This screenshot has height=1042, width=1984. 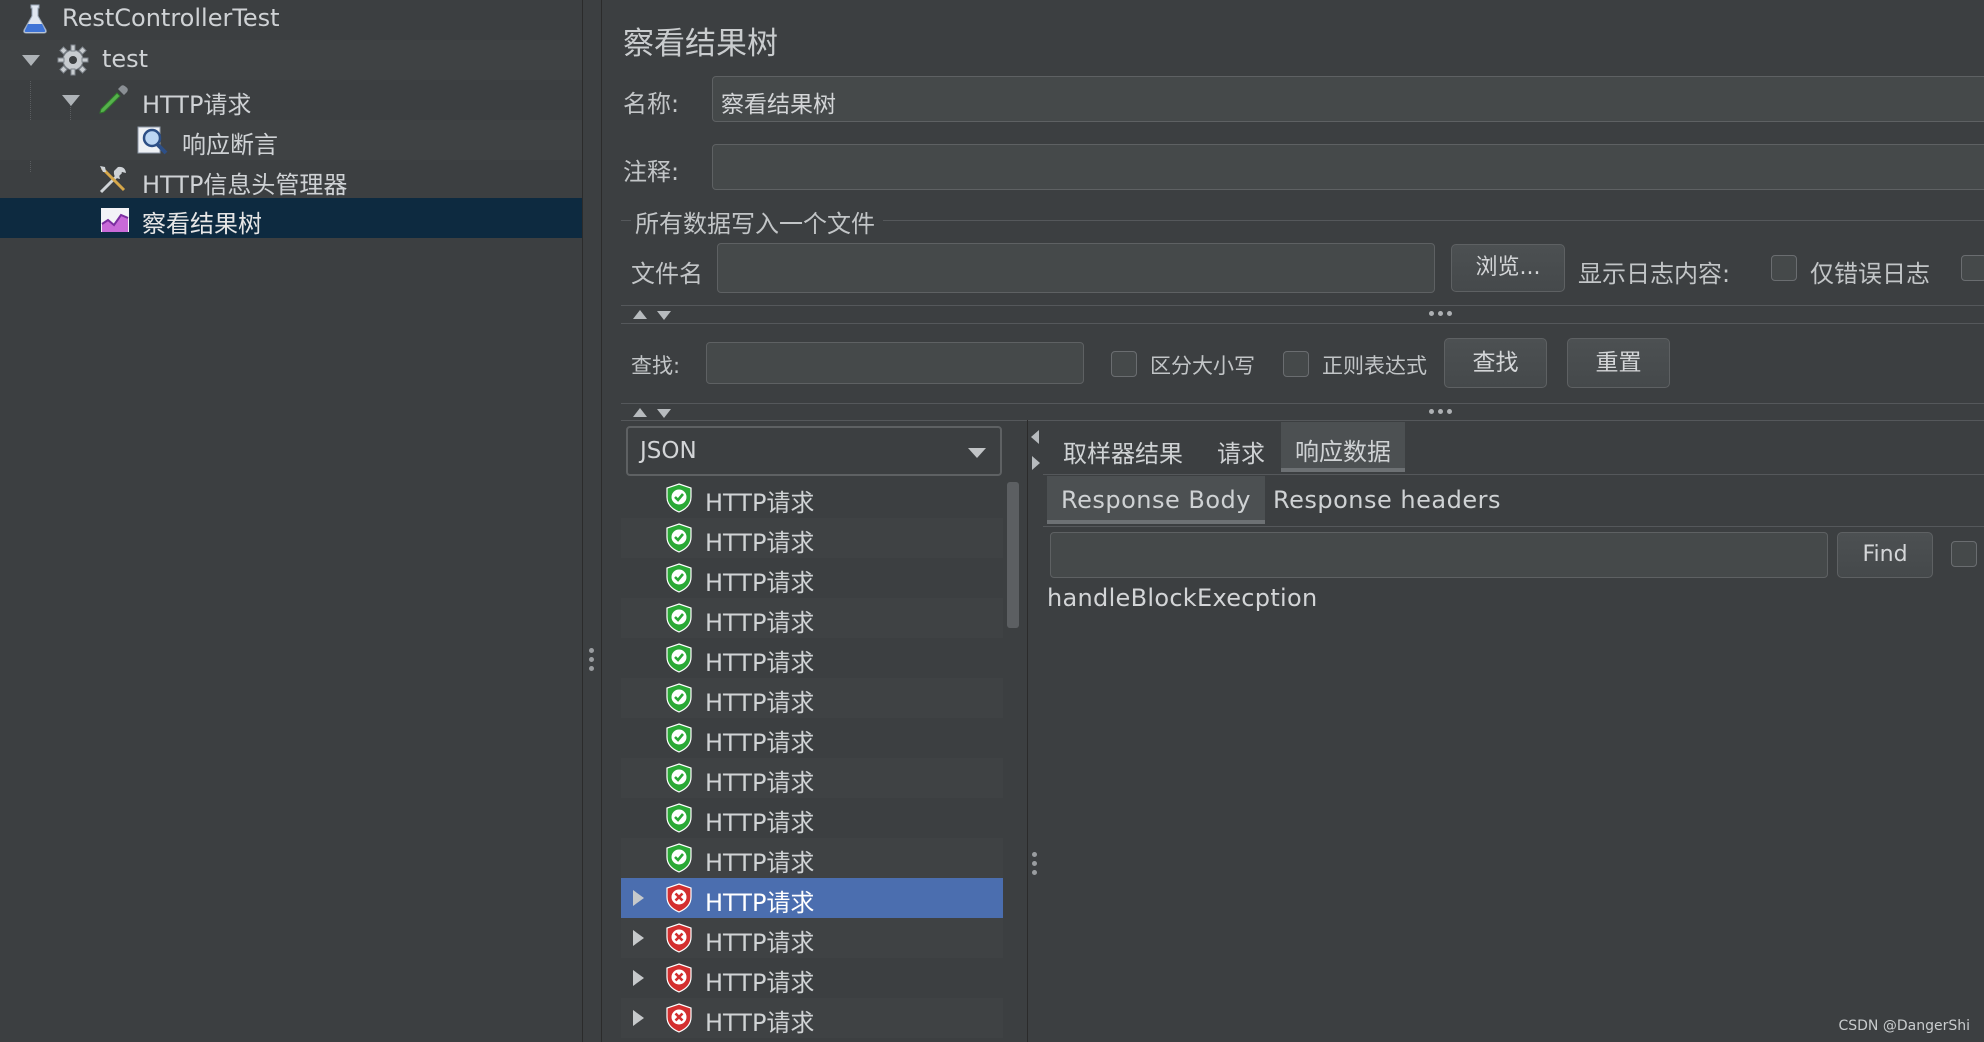 I want to click on tree-item-view-results-tree: 察看结果树, so click(x=291, y=218).